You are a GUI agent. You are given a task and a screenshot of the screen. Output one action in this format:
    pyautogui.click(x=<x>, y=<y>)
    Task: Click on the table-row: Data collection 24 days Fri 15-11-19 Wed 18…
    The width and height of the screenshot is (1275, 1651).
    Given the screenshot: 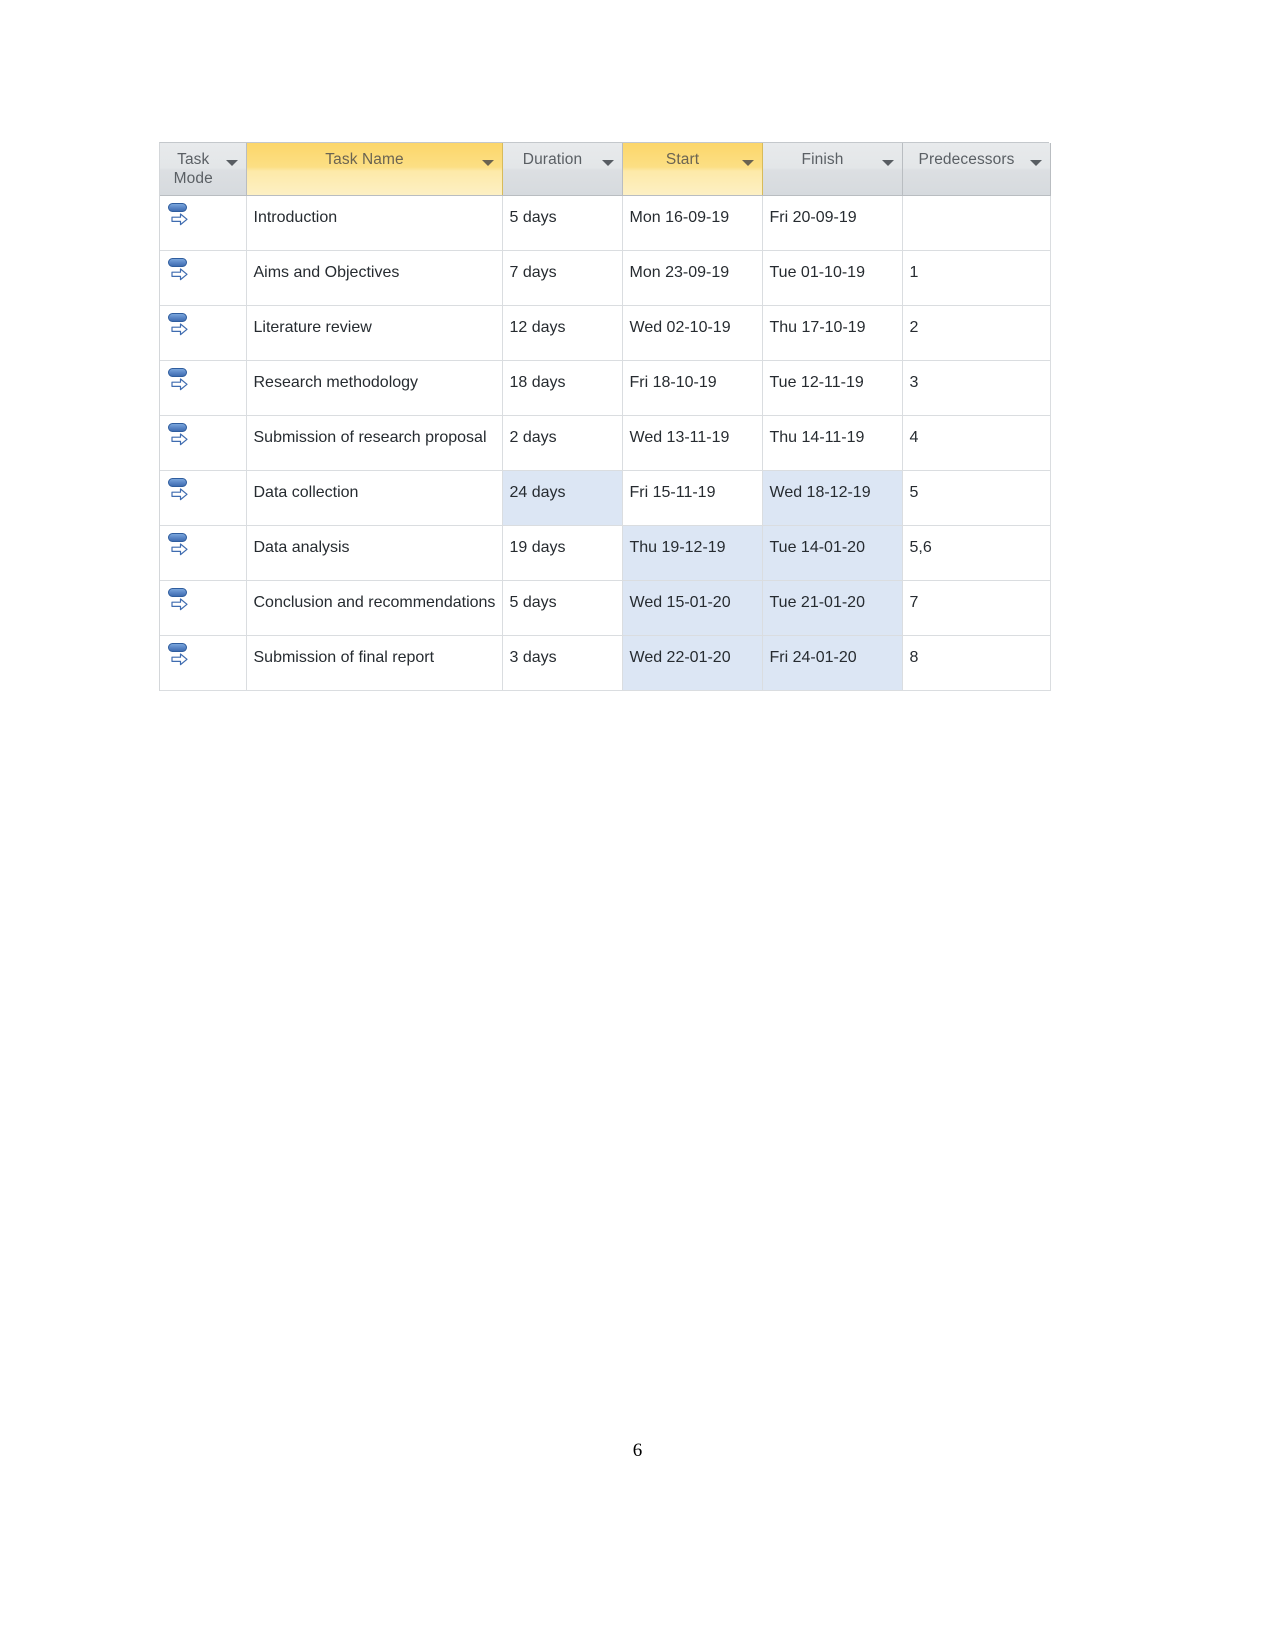 What is the action you would take?
    pyautogui.click(x=605, y=498)
    